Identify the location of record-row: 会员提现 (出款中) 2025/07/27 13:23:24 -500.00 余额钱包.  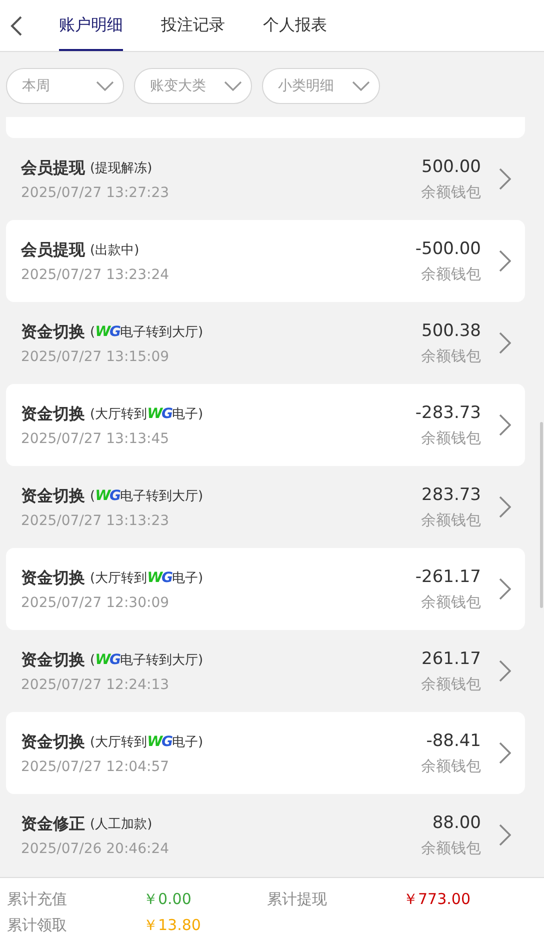
(265, 261).